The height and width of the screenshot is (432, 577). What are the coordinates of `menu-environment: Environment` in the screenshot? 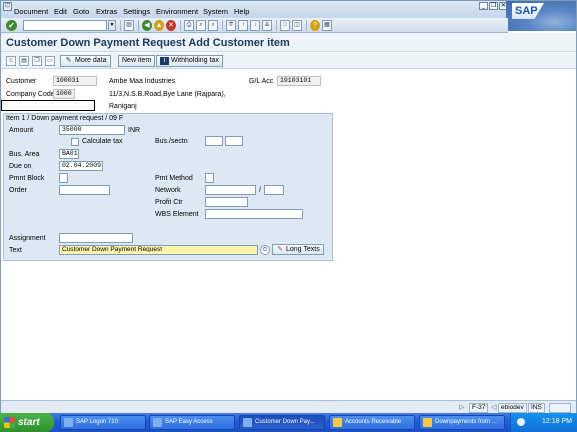 It's located at (177, 11).